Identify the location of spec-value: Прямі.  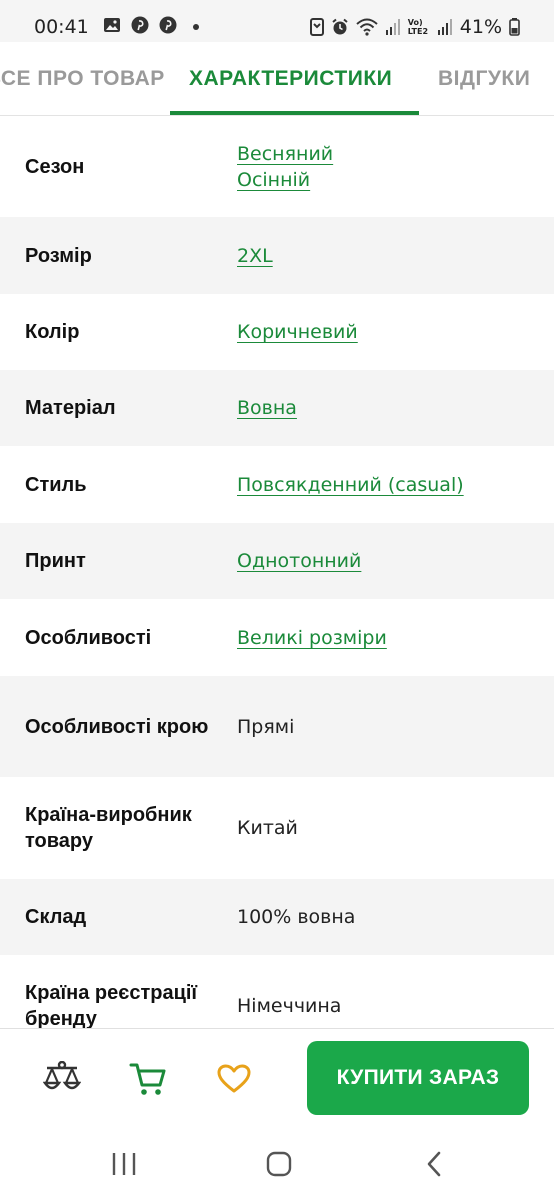
(266, 726).